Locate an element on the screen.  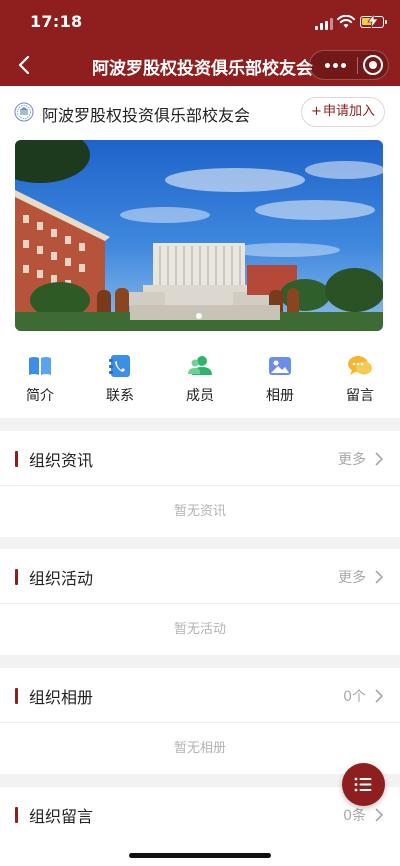
section-title: 组织活动 is located at coordinates (61, 578).